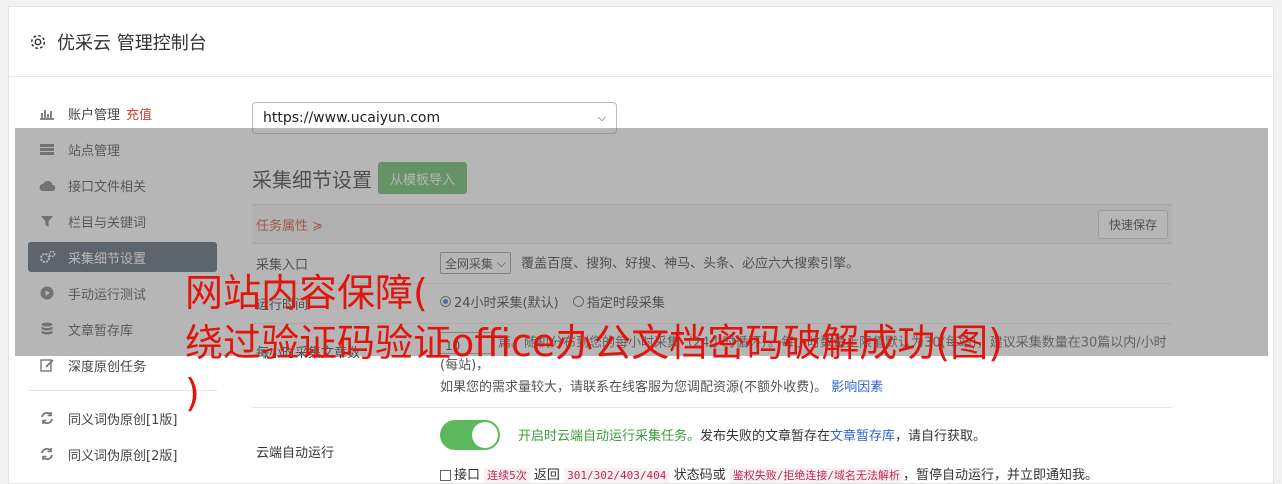 The width and height of the screenshot is (1282, 484). Describe the element at coordinates (862, 434) in the screenshot. I see `article-store-link: 文章暂存库` at that location.